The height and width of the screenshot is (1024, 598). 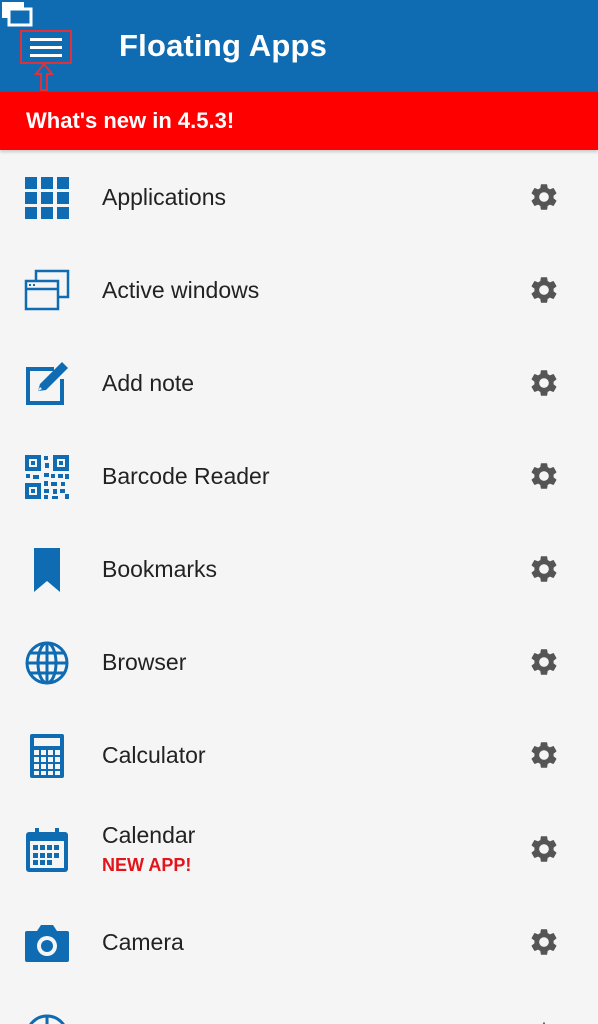 What do you see at coordinates (47, 756) in the screenshot?
I see `calculator-icon` at bounding box center [47, 756].